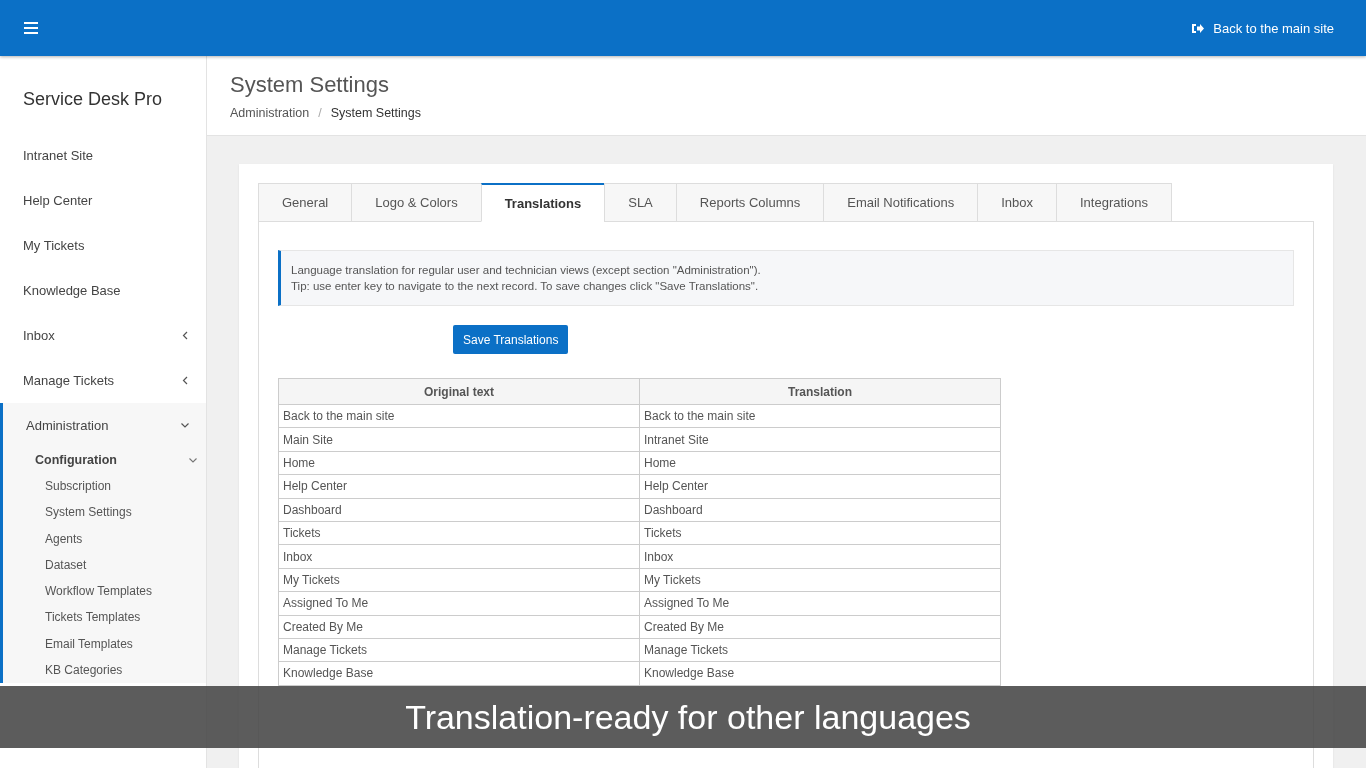 The width and height of the screenshot is (1366, 768). What do you see at coordinates (104, 460) in the screenshot?
I see `nav-subgroup: Configuration` at bounding box center [104, 460].